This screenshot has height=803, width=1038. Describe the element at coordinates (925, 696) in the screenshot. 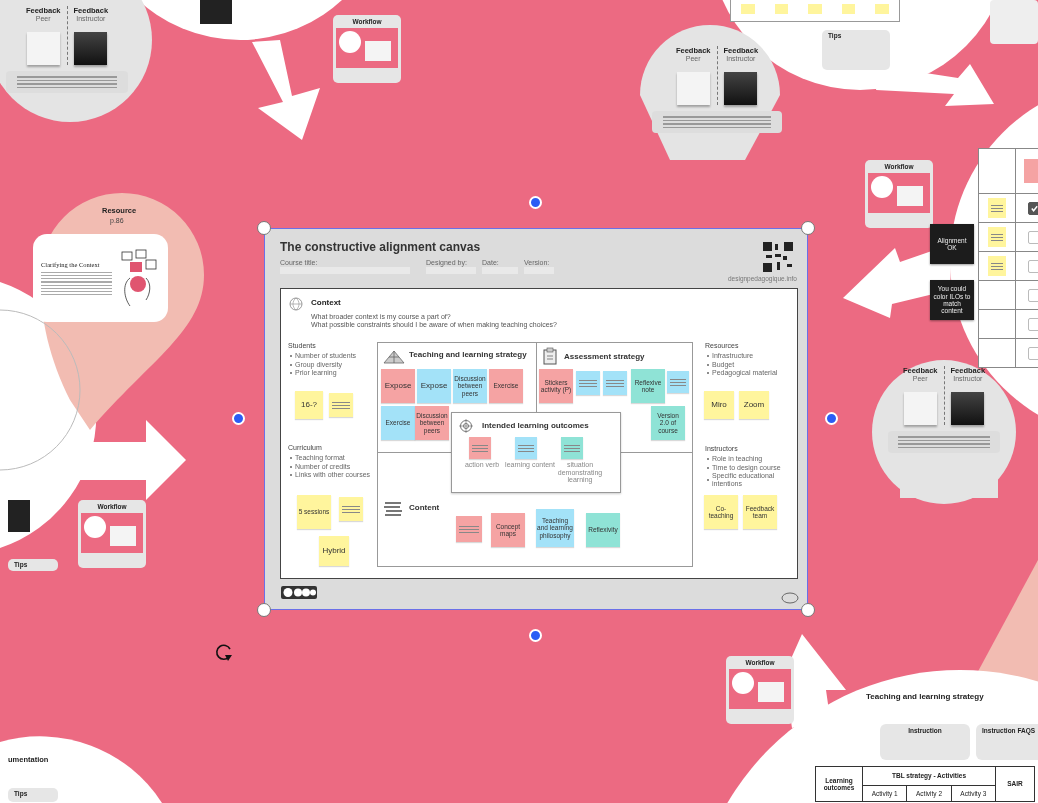

I see `panel-title: Teaching and learning strategy` at that location.